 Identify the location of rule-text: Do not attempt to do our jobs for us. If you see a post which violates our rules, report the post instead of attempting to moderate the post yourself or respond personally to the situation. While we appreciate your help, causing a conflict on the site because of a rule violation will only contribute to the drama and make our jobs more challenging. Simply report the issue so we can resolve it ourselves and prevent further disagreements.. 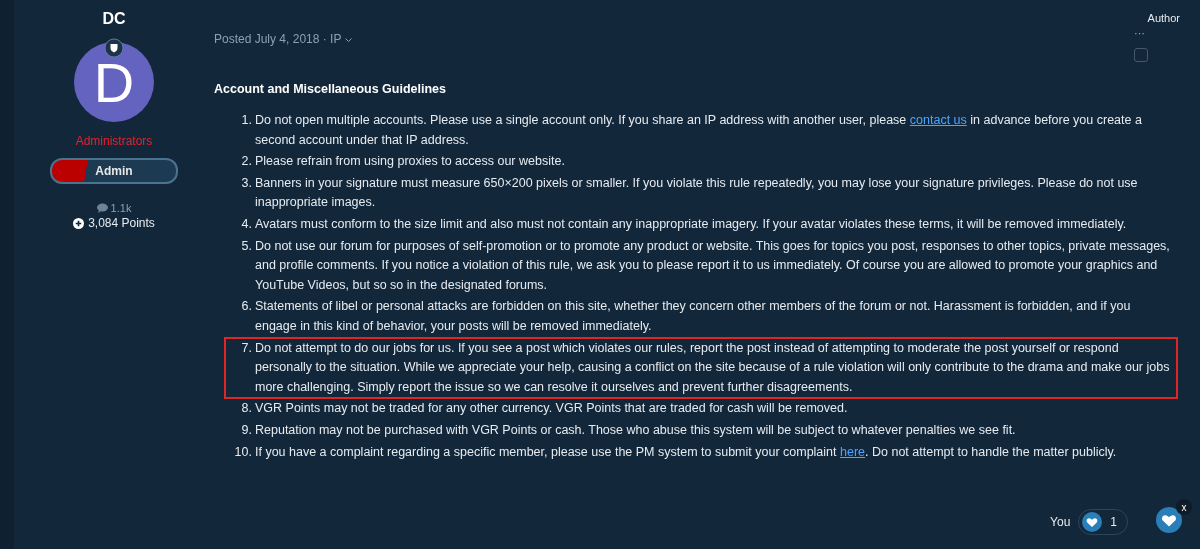
(712, 367).